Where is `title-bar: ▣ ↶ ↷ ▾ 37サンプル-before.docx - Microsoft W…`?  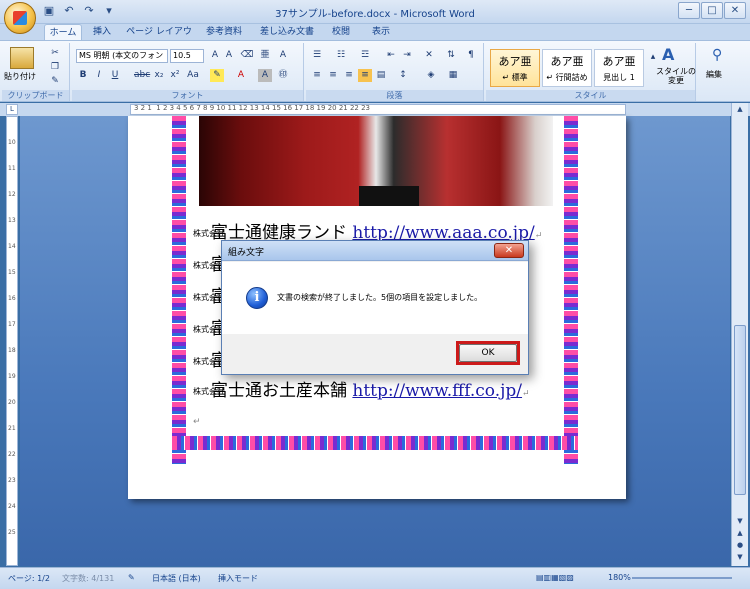 title-bar: ▣ ↶ ↷ ▾ 37サンプル-before.docx - Microsoft W… is located at coordinates (375, 12).